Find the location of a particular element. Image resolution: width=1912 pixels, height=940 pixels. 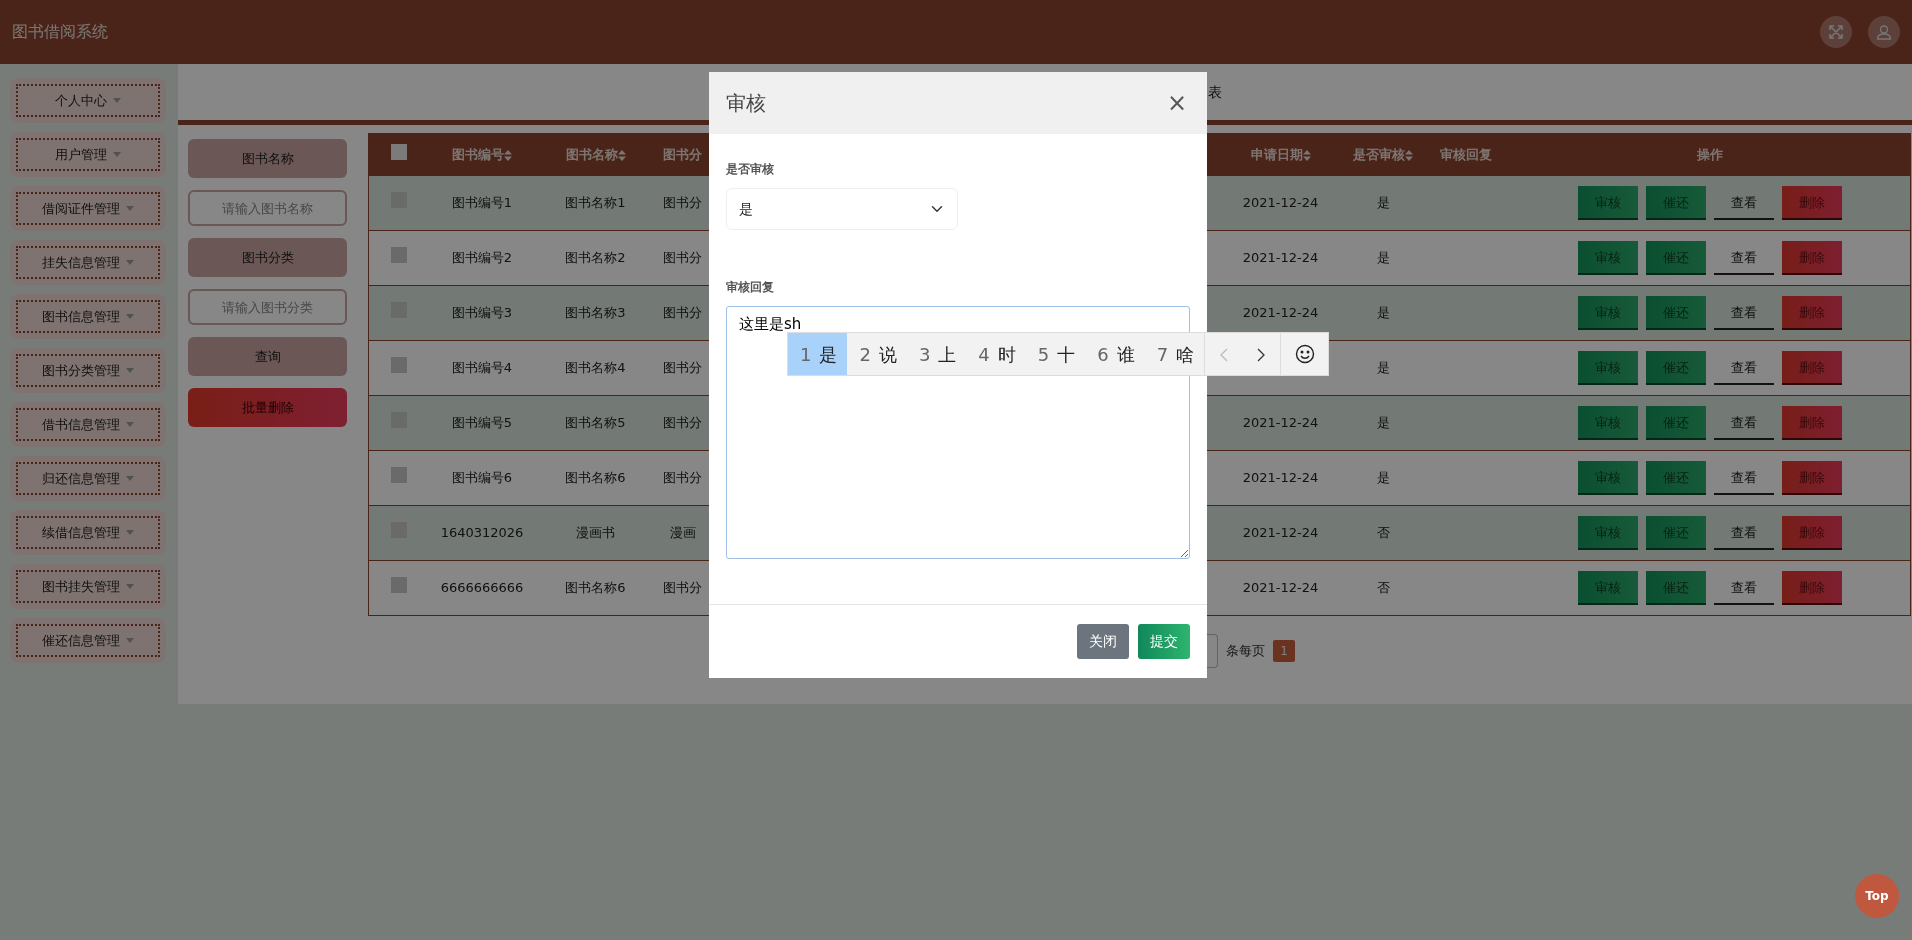

query-button: 查询 is located at coordinates (267, 356).